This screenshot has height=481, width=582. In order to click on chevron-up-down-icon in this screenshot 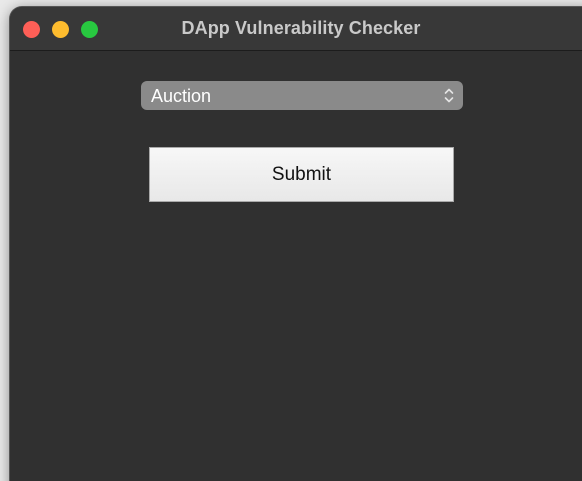, I will do `click(449, 95)`.